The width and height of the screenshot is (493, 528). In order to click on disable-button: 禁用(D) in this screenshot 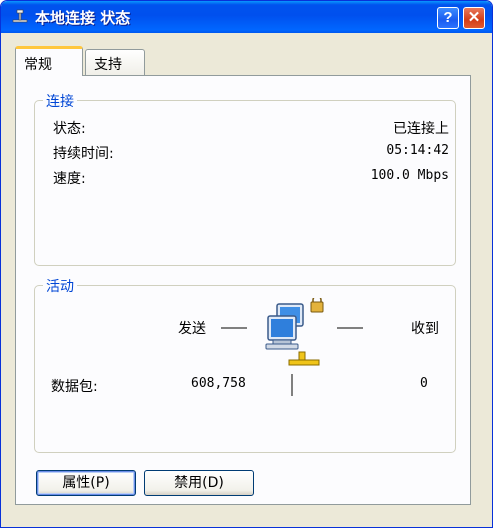, I will do `click(199, 483)`.